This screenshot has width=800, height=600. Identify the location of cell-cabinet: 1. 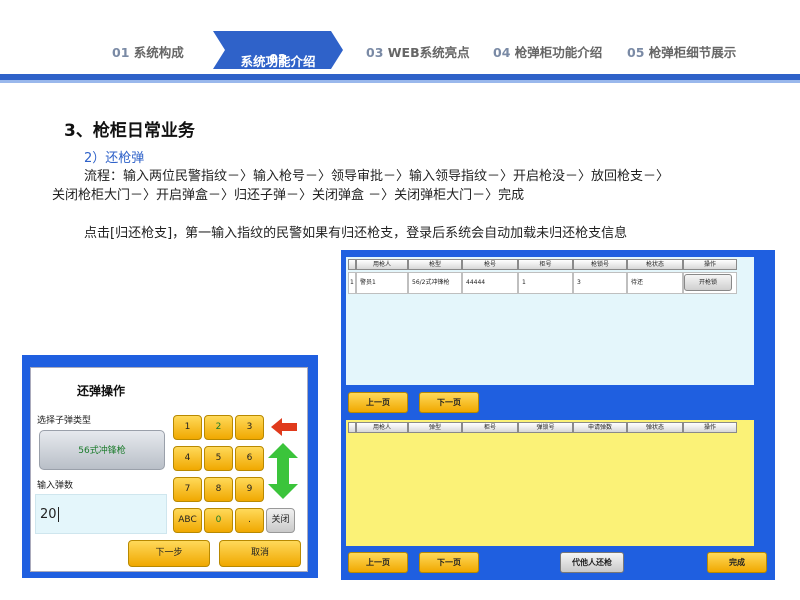
(545, 283).